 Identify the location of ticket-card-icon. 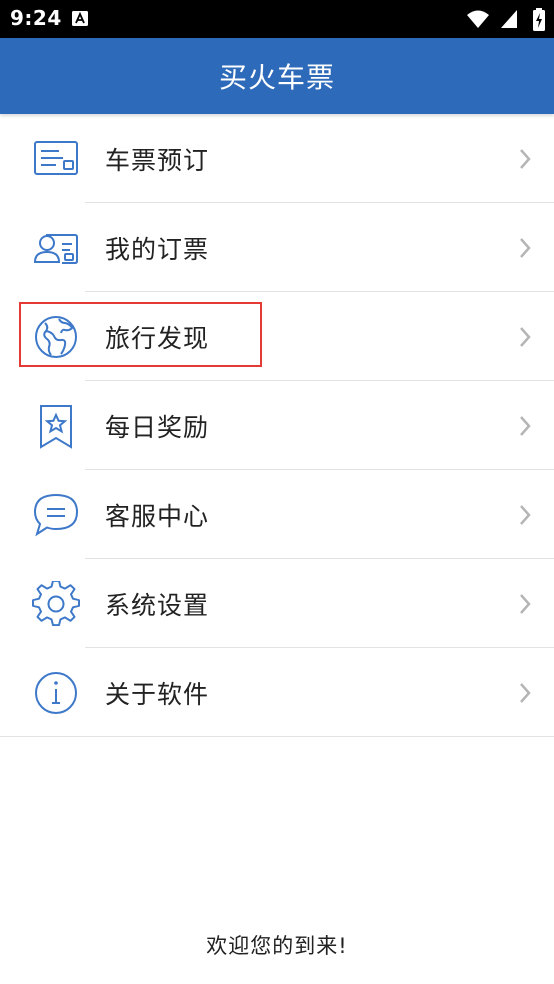
(56, 159).